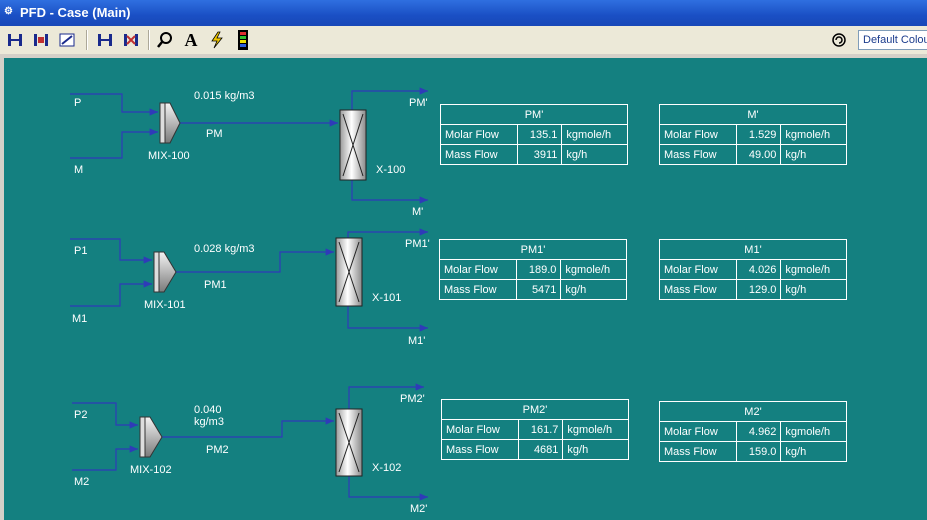 The height and width of the screenshot is (520, 927). What do you see at coordinates (418, 103) in the screenshot?
I see `stream-label-PMp: PM'` at bounding box center [418, 103].